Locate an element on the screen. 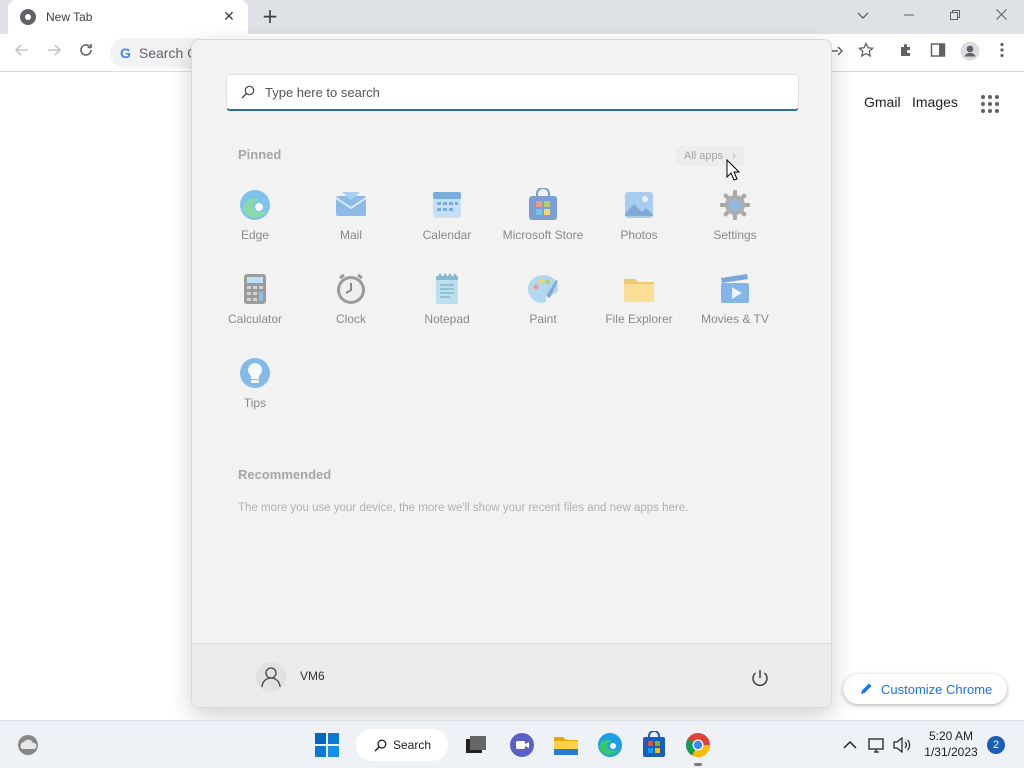 This screenshot has width=1024, height=768. app-label: Calculator is located at coordinates (255, 319).